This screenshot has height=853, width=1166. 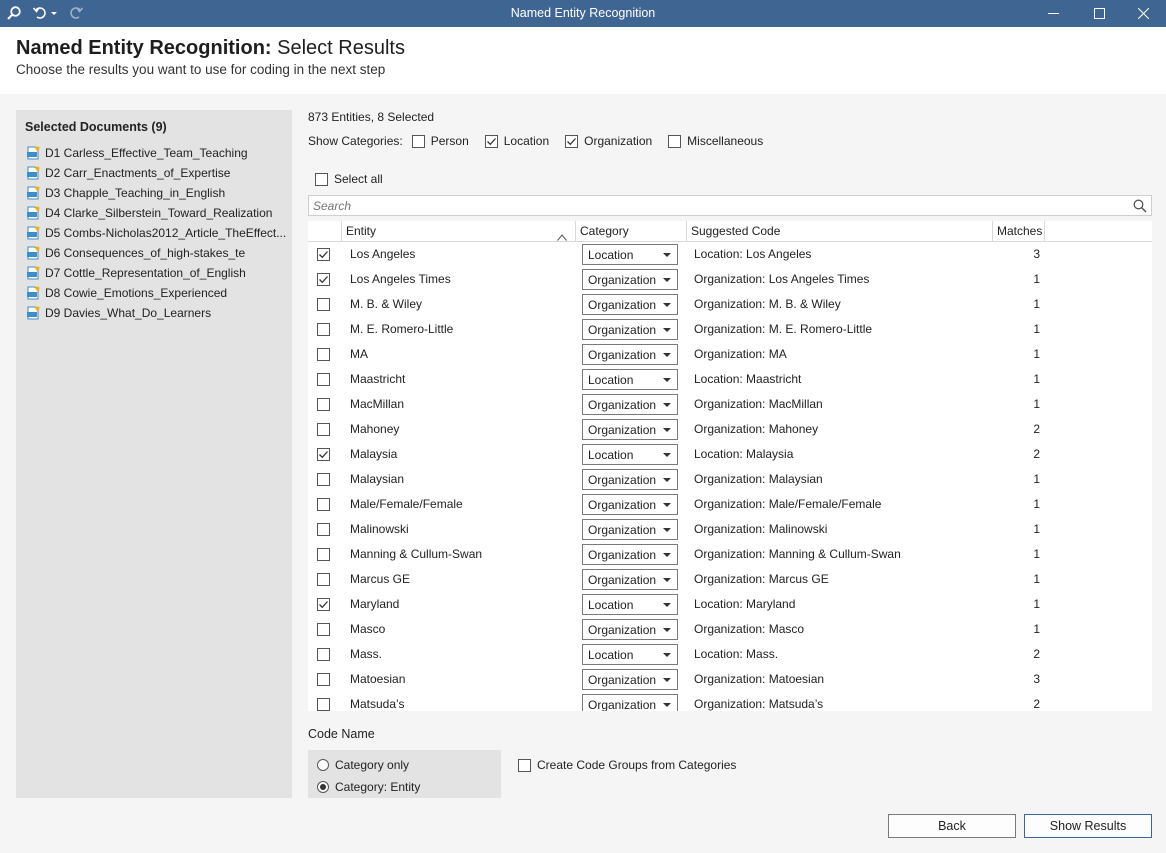 What do you see at coordinates (730, 304) in the screenshot?
I see `table-row: M. B. & Wiley Organization Organization` at bounding box center [730, 304].